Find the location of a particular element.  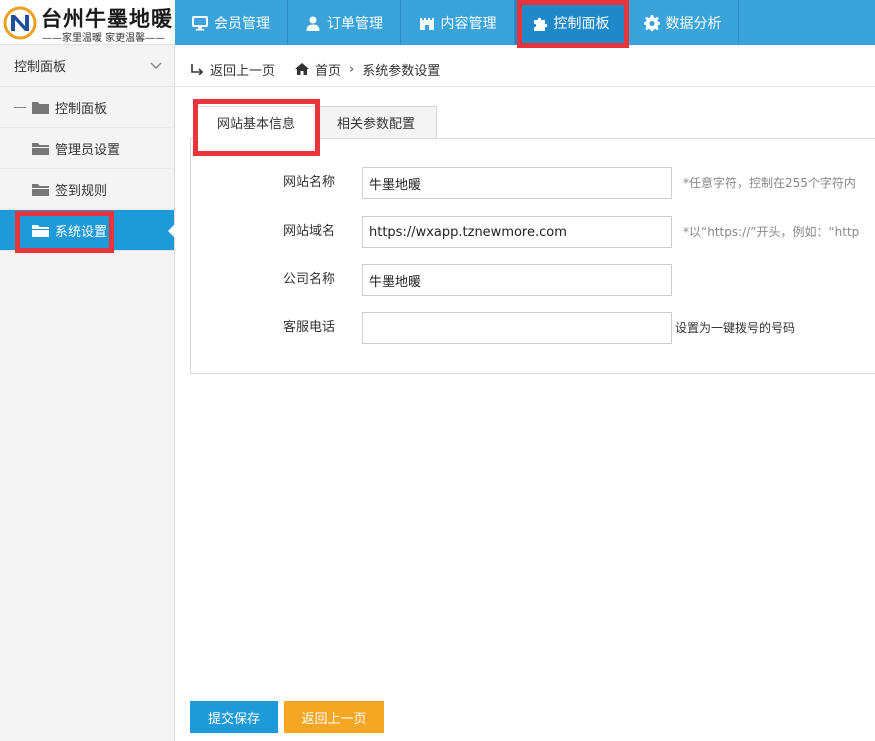

sidebar-item-system-settings: 系统设置 is located at coordinates (87, 230).